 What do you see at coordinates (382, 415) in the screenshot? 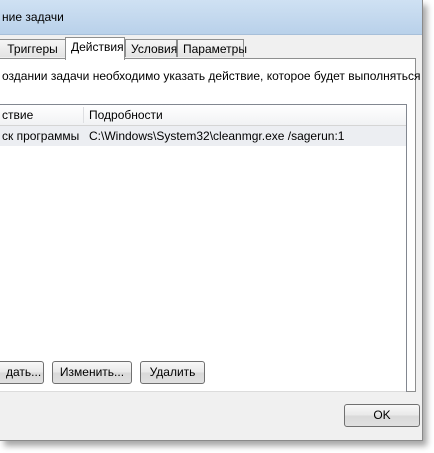
I see `ok-button: OK` at bounding box center [382, 415].